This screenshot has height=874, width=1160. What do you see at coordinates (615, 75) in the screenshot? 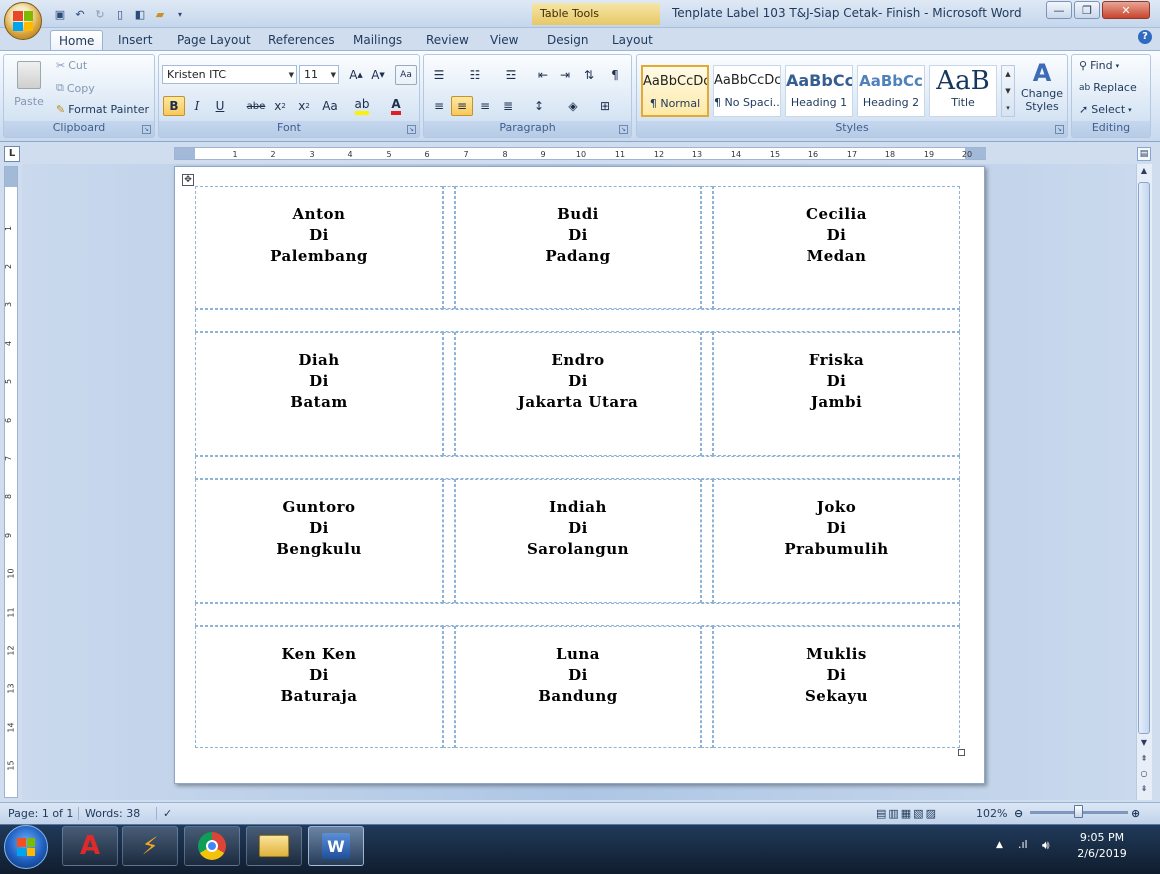
I see `show-formatting-icon: ¶` at bounding box center [615, 75].